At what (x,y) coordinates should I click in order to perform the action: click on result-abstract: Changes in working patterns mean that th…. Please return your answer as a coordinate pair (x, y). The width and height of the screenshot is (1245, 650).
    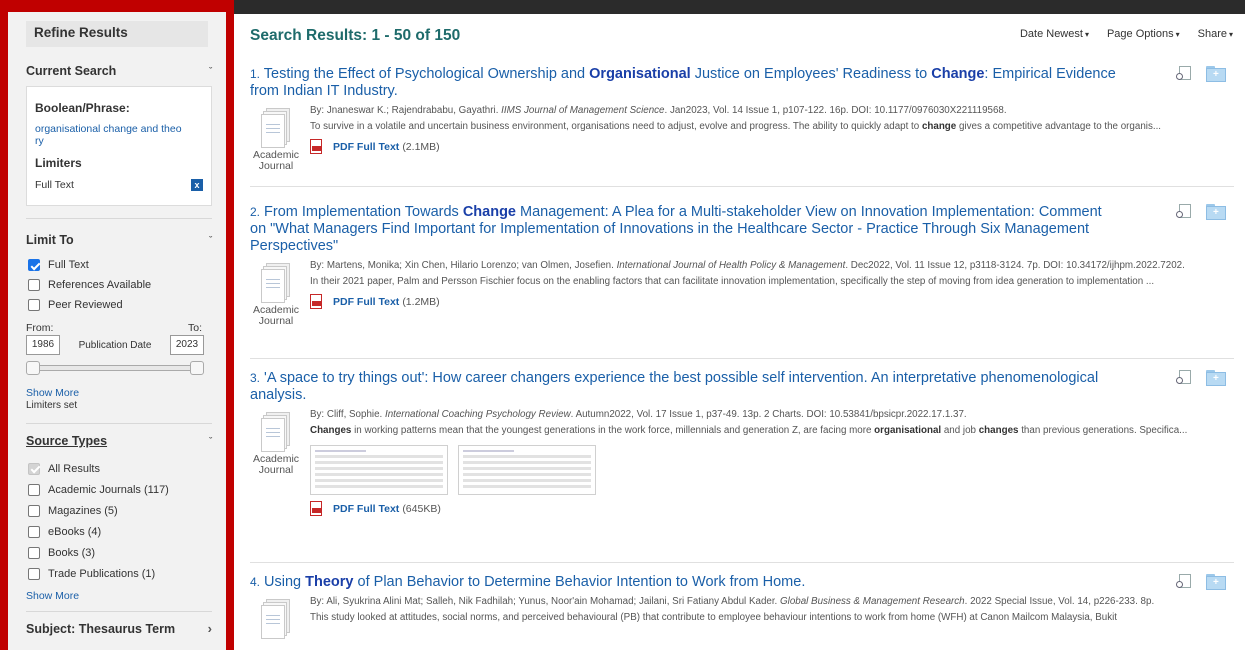
    Looking at the image, I should click on (772, 430).